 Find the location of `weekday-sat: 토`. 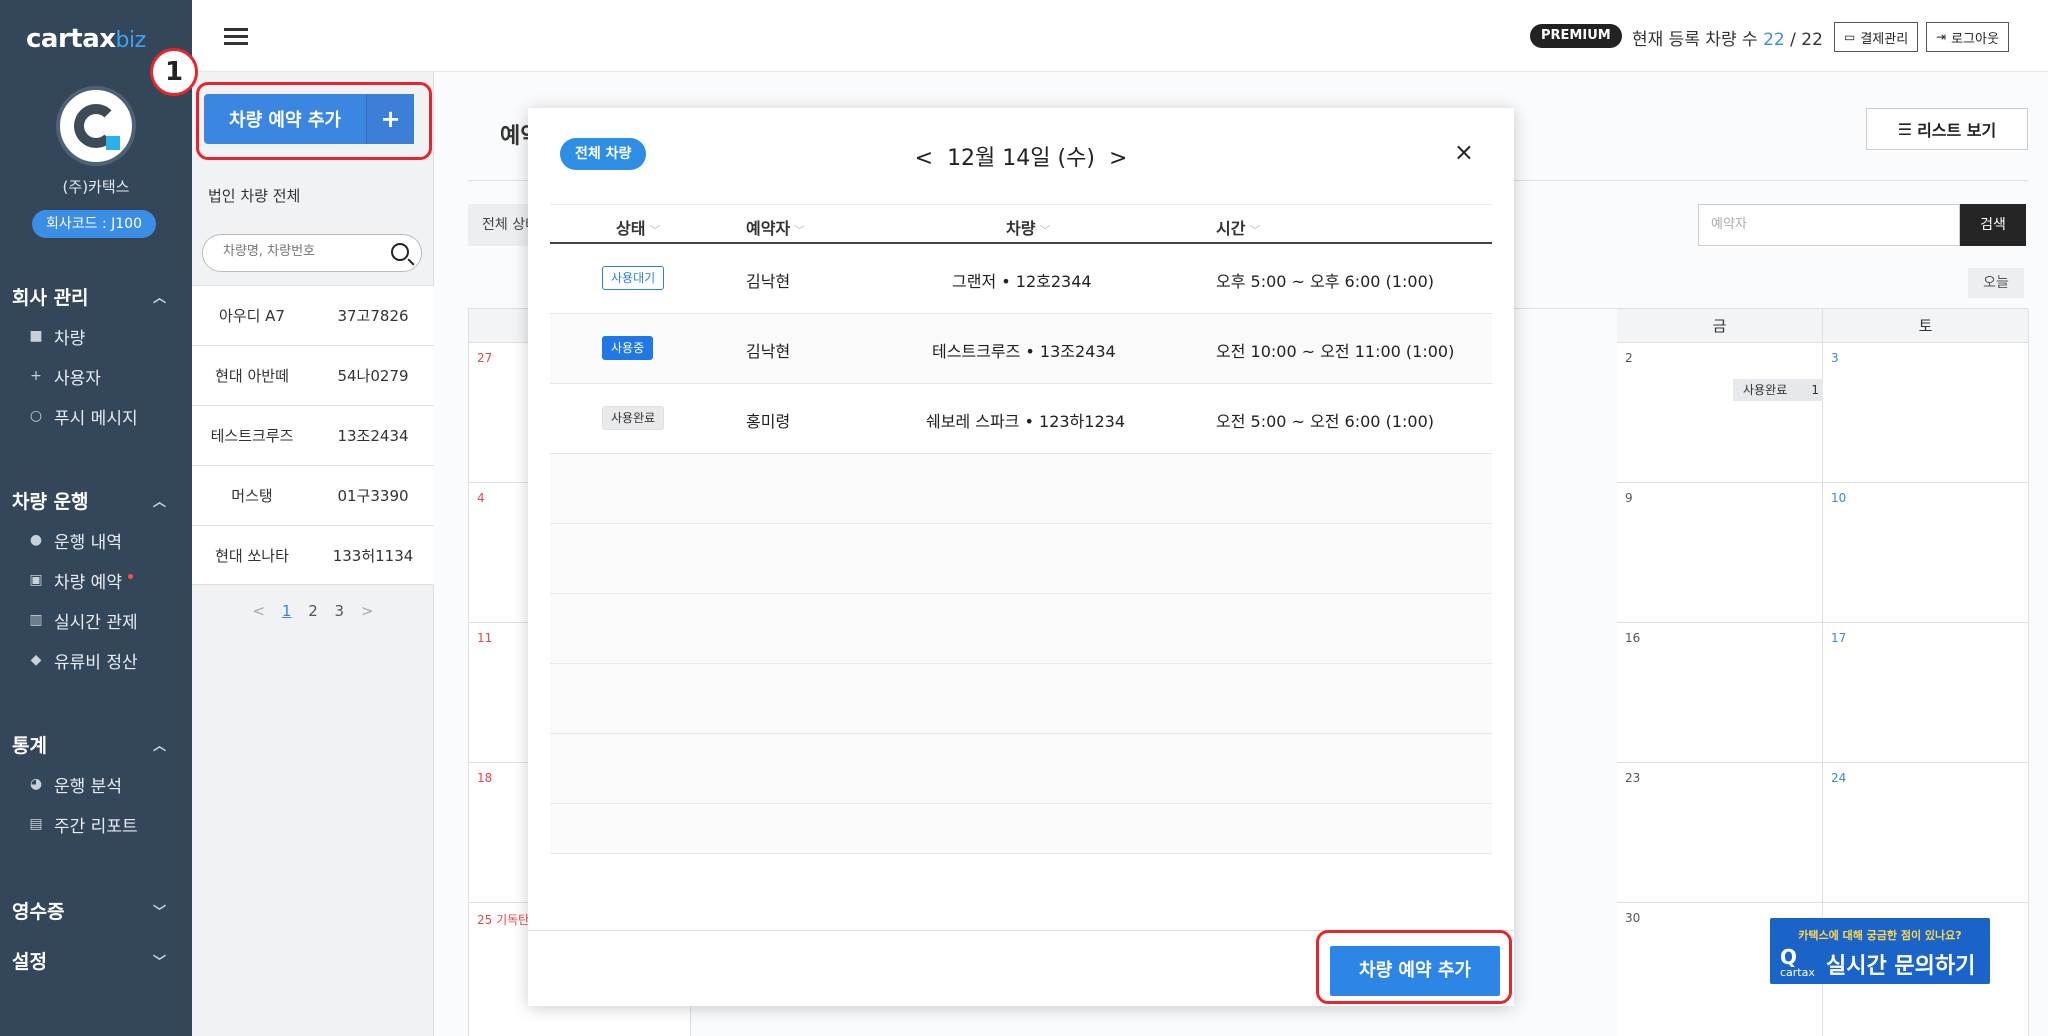

weekday-sat: 토 is located at coordinates (1926, 326).